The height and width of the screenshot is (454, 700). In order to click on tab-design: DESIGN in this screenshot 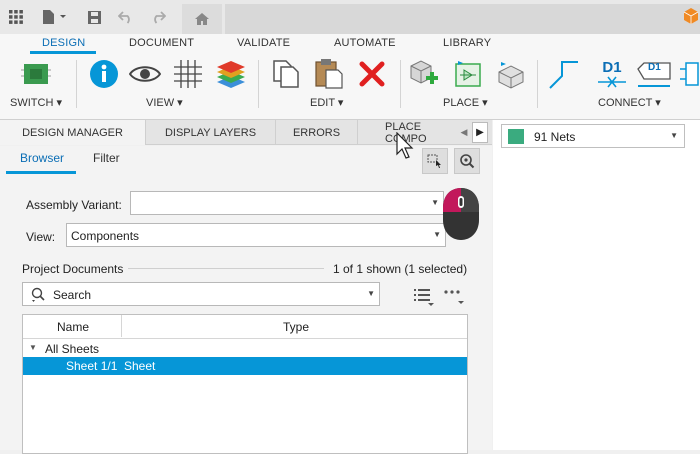, I will do `click(63, 43)`.